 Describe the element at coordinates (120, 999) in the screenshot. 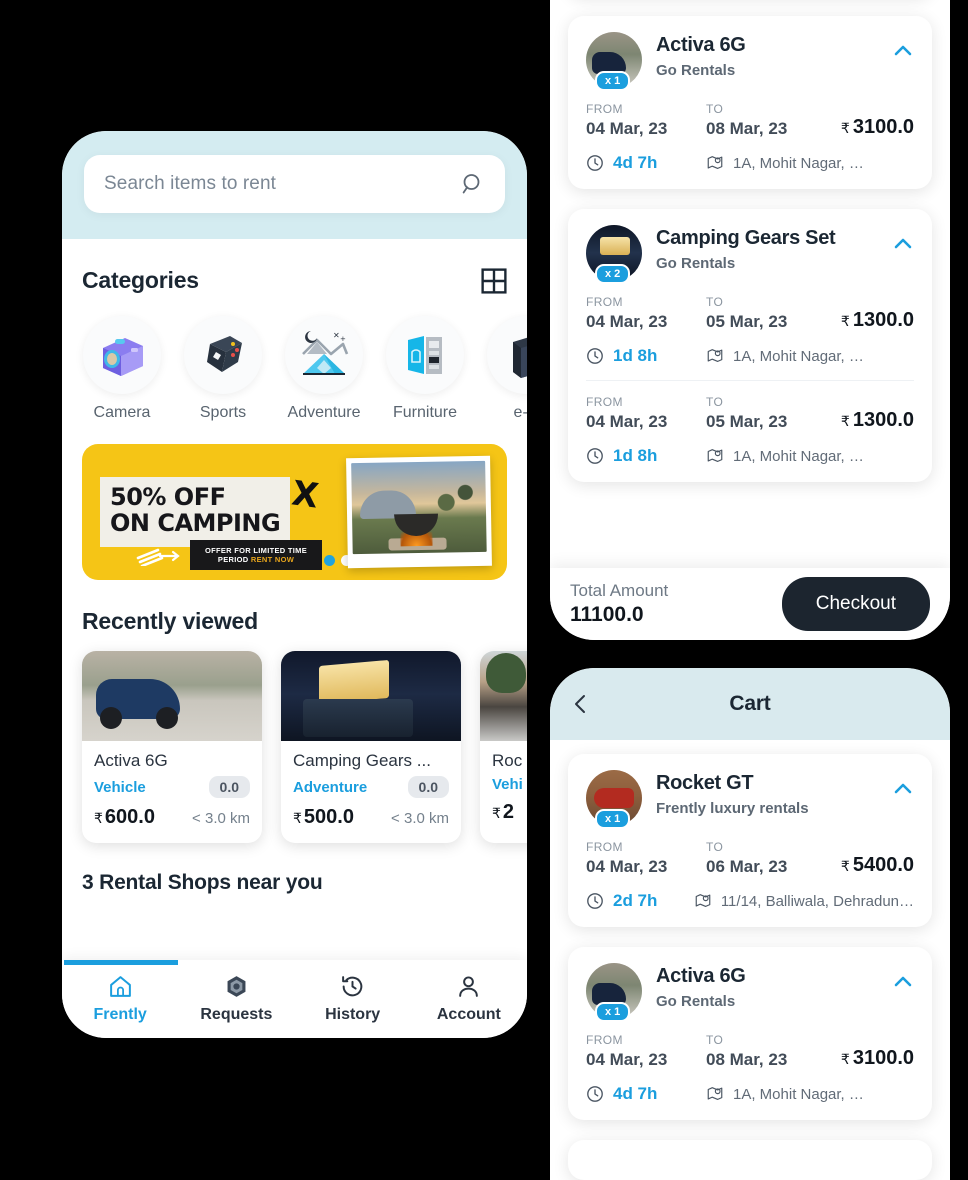

I see `nav-item-frently: Frently` at that location.